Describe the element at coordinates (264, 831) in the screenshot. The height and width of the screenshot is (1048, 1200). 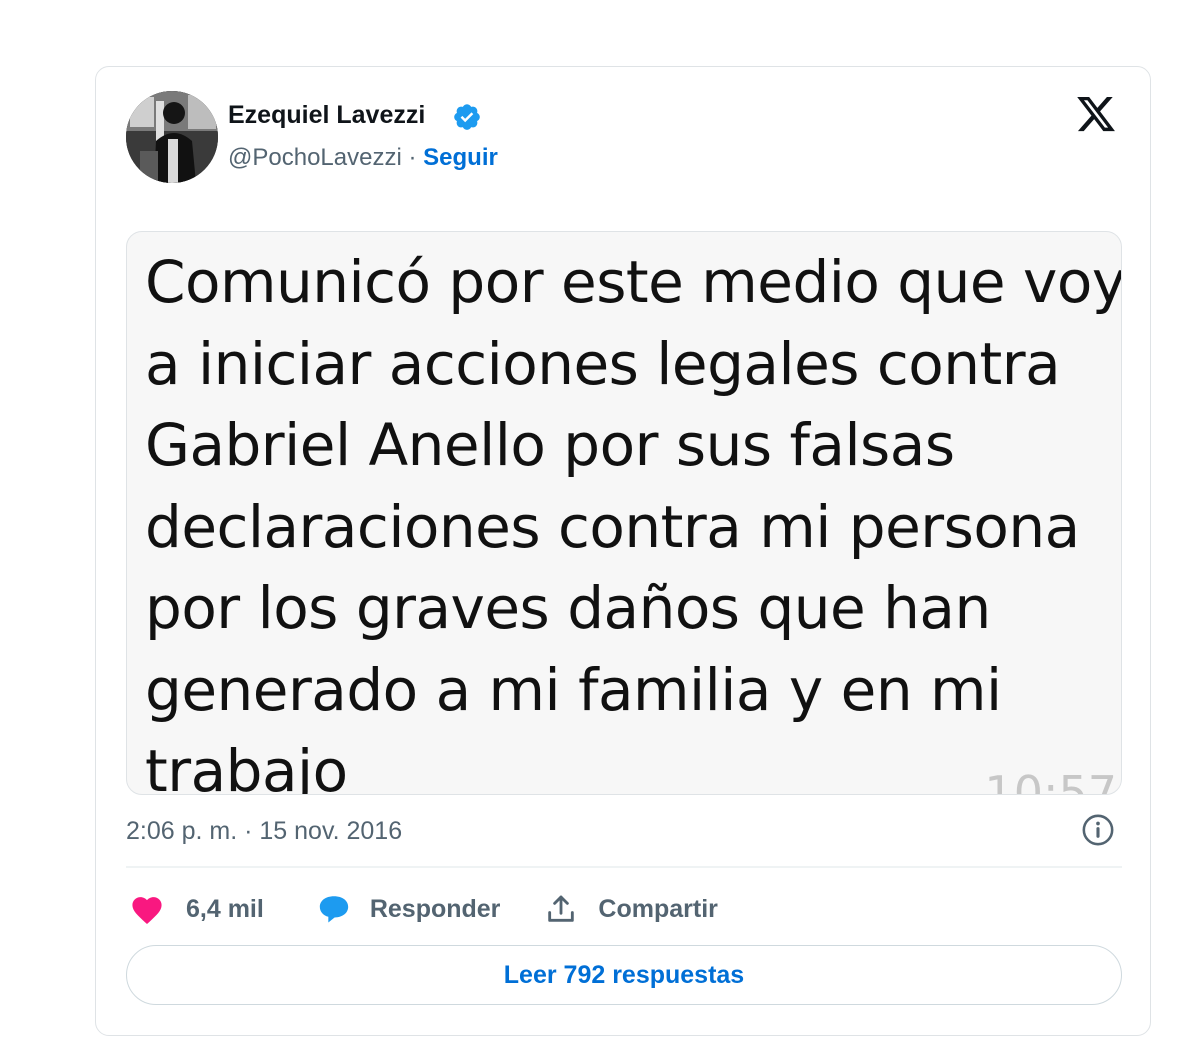
I see `tweet-timestamp: 2:06 p. m. · 15 nov. 2016` at that location.